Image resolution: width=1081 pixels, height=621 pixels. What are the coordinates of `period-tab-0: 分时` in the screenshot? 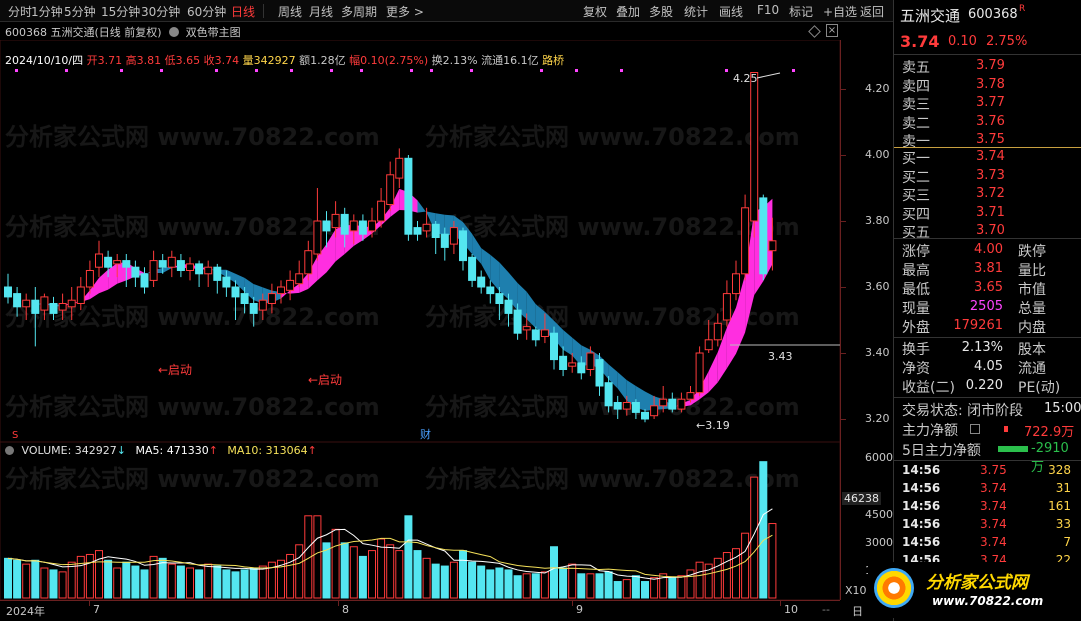 It's located at (20, 11).